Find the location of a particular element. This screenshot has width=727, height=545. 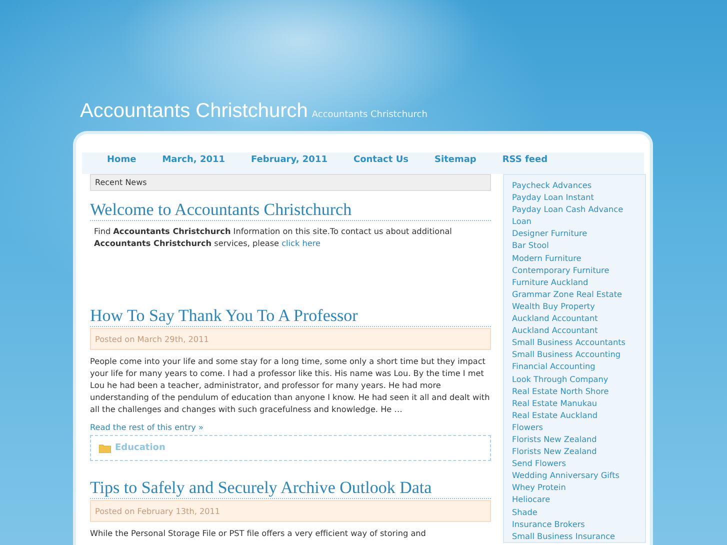

nav-link: RSS feed is located at coordinates (525, 160).